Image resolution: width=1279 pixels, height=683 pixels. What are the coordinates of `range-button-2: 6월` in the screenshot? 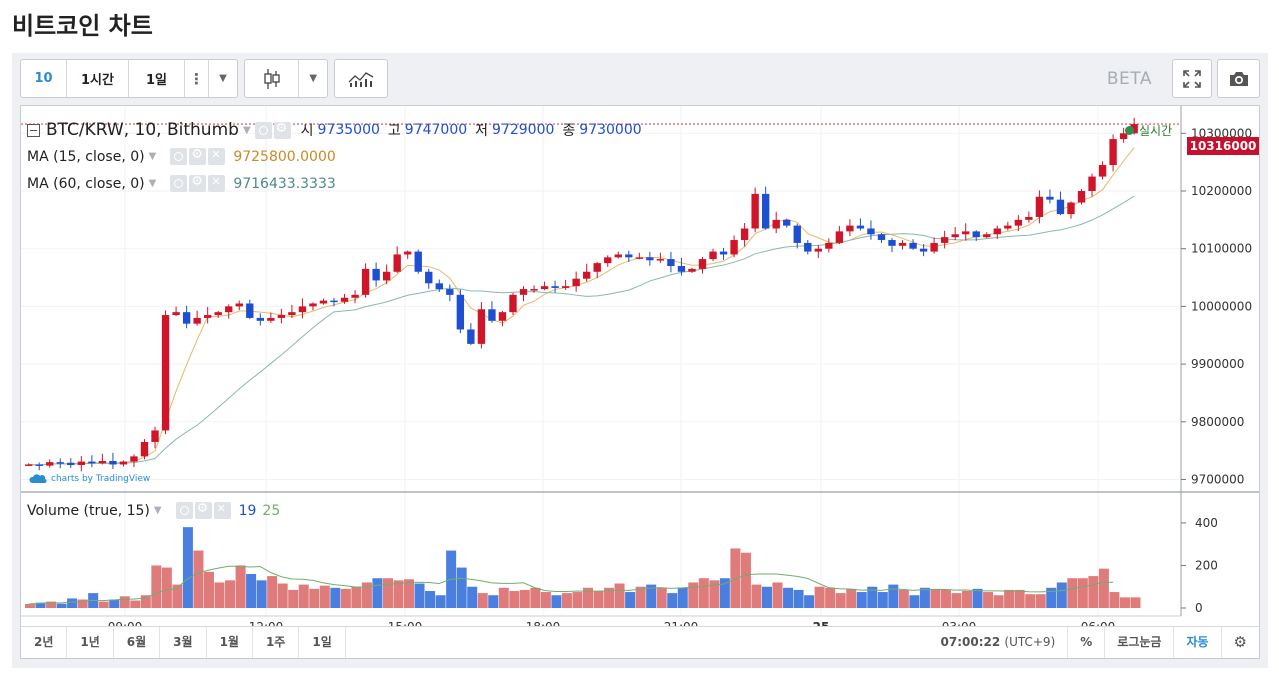 It's located at (137, 642).